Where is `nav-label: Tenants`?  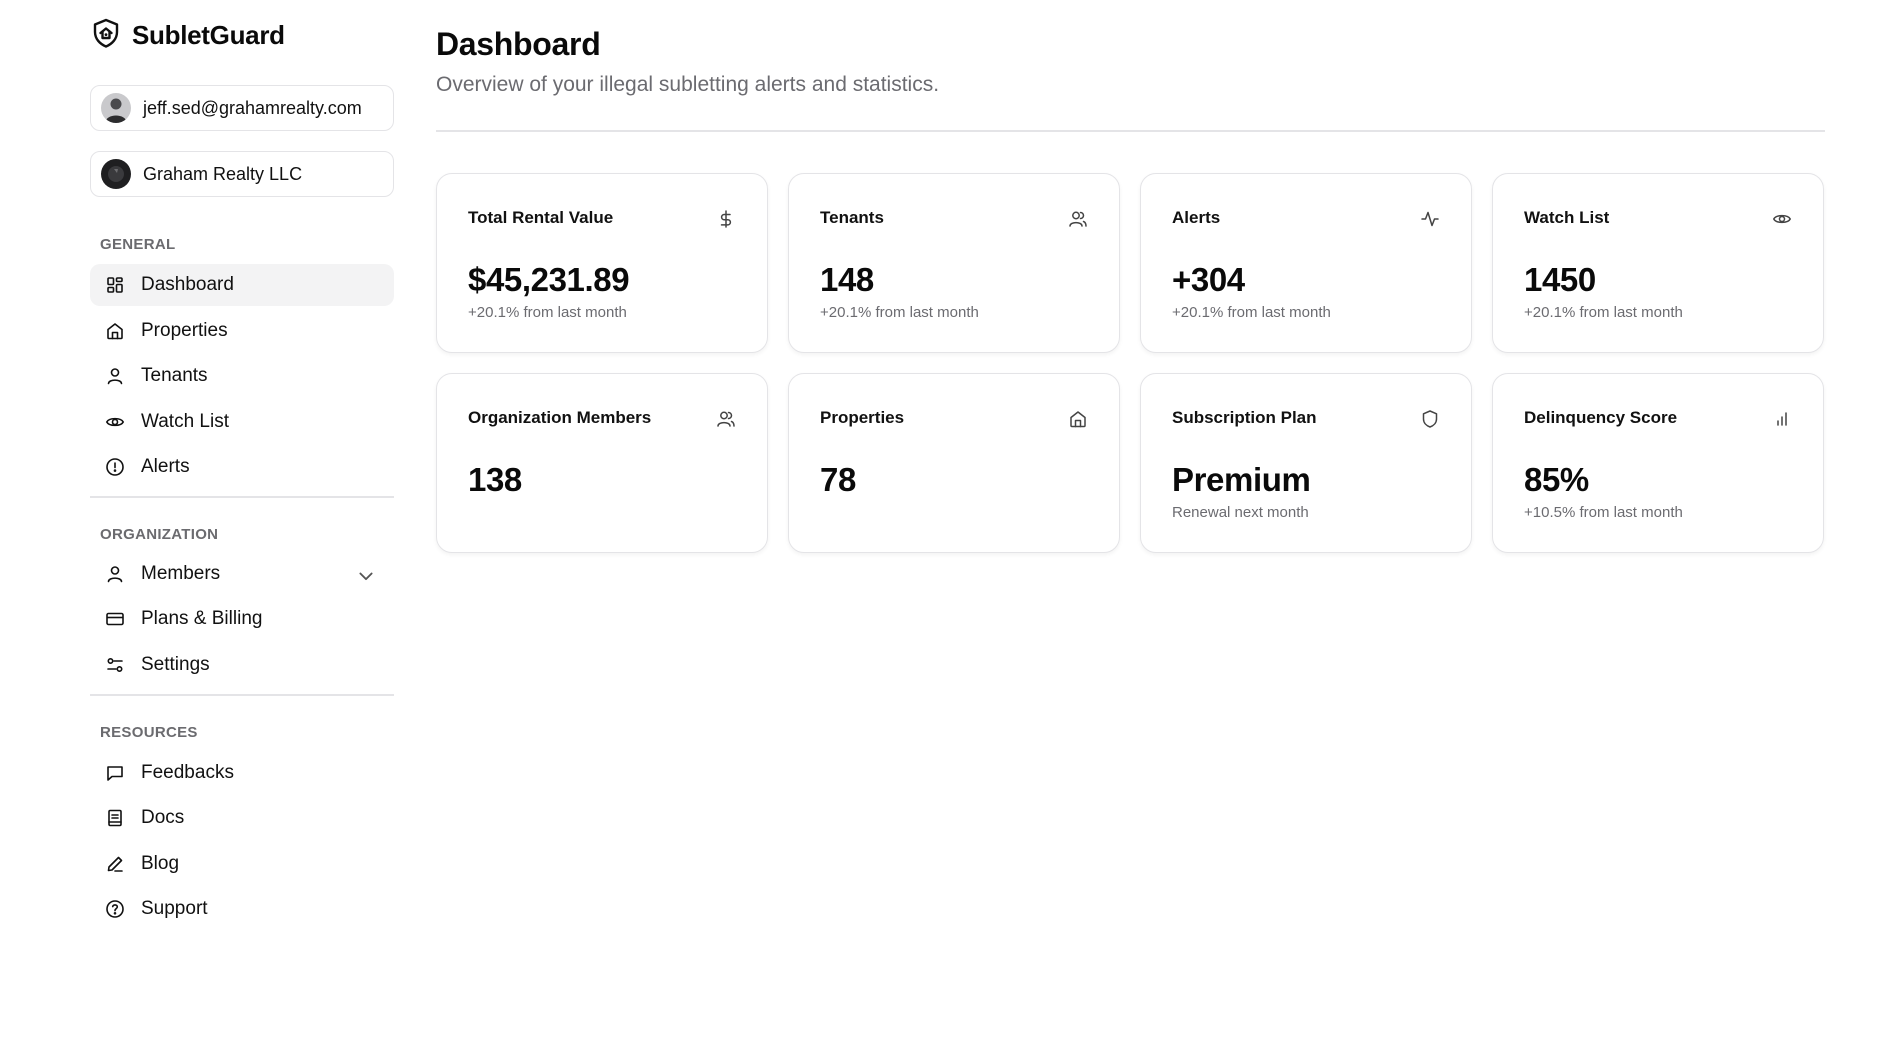 nav-label: Tenants is located at coordinates (174, 375).